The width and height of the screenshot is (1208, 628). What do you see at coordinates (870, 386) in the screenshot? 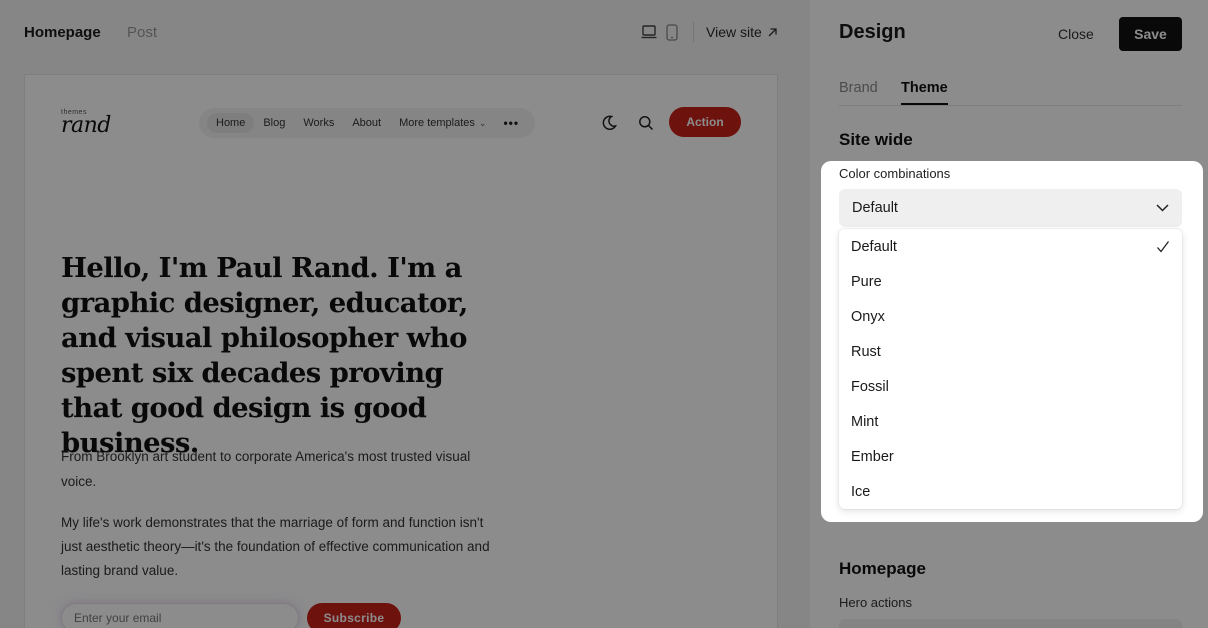
I see `option-label: Fossil` at bounding box center [870, 386].